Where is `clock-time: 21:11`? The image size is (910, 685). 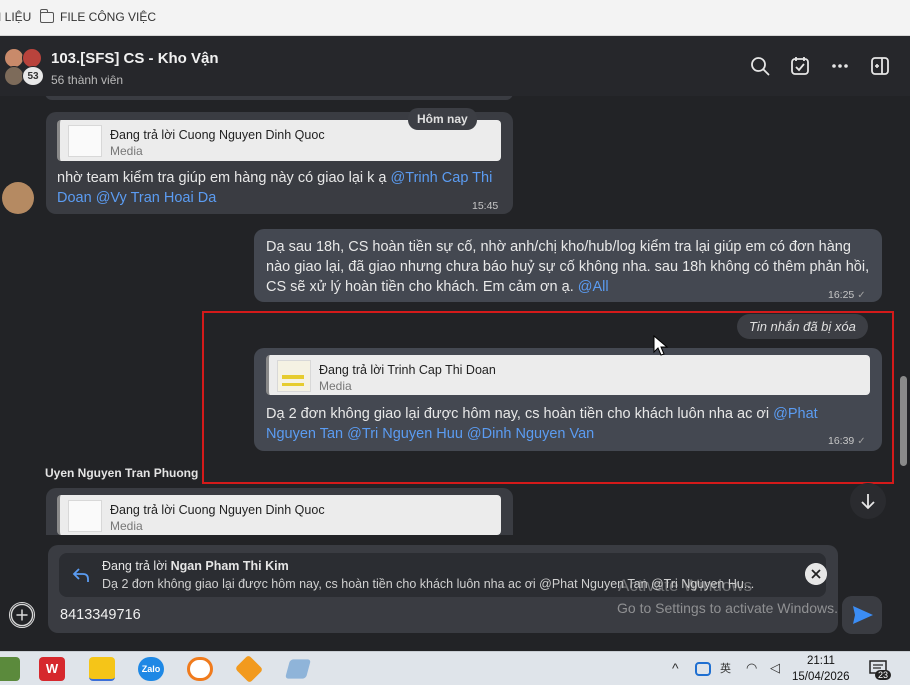
clock-time: 21:11 is located at coordinates (821, 661).